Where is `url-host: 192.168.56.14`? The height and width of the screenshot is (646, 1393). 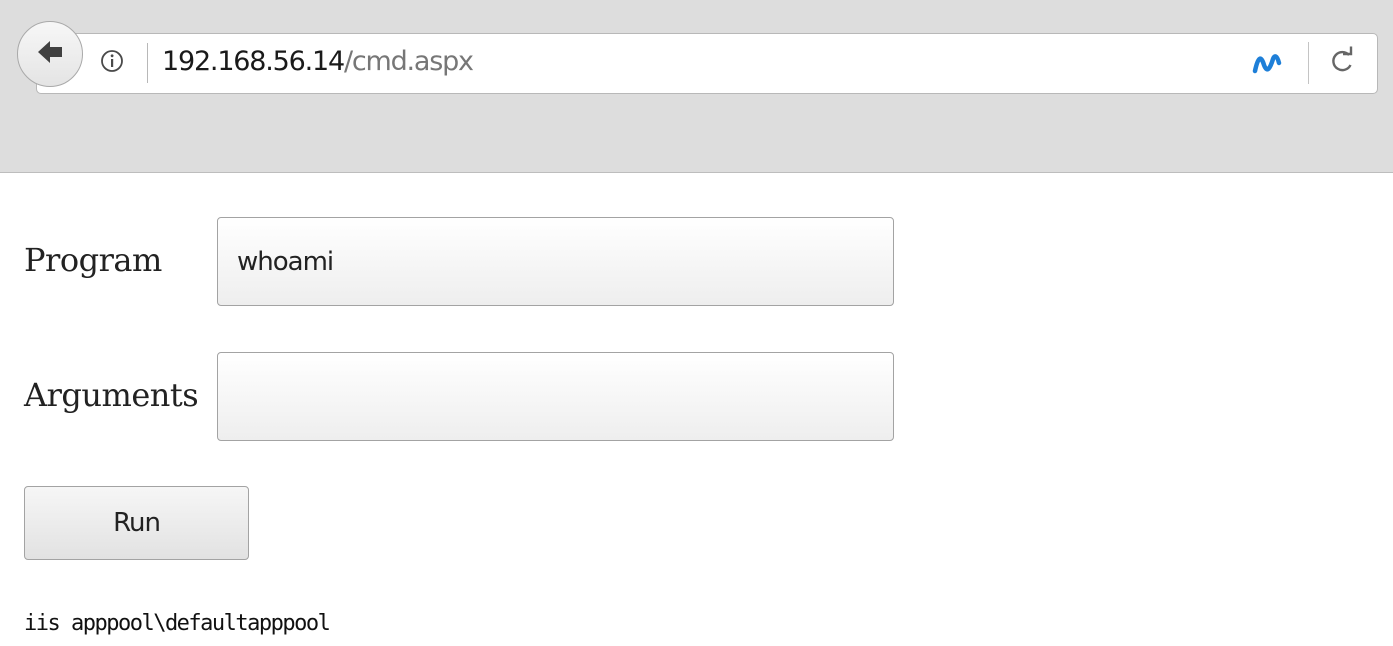
url-host: 192.168.56.14 is located at coordinates (253, 61).